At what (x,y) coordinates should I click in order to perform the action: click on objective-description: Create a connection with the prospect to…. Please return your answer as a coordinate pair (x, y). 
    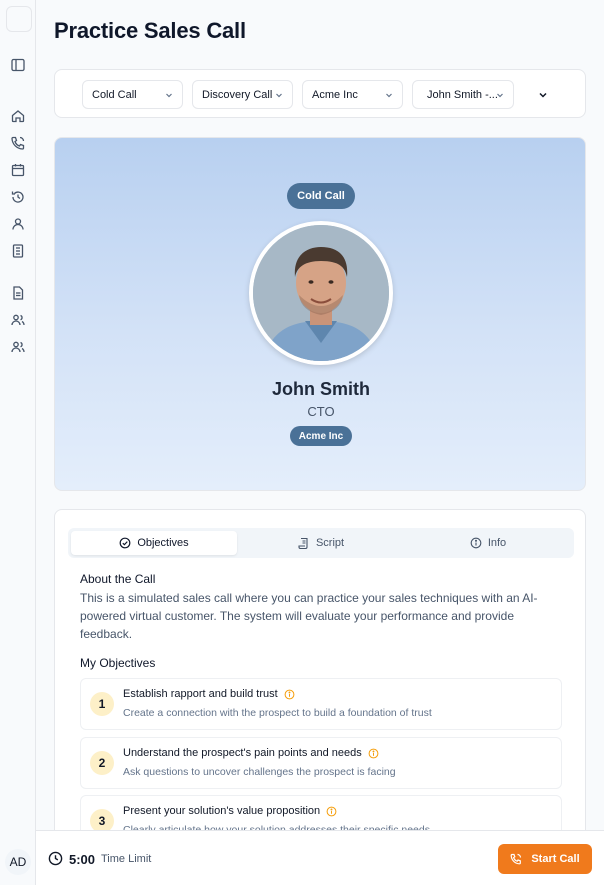
    Looking at the image, I should click on (277, 713).